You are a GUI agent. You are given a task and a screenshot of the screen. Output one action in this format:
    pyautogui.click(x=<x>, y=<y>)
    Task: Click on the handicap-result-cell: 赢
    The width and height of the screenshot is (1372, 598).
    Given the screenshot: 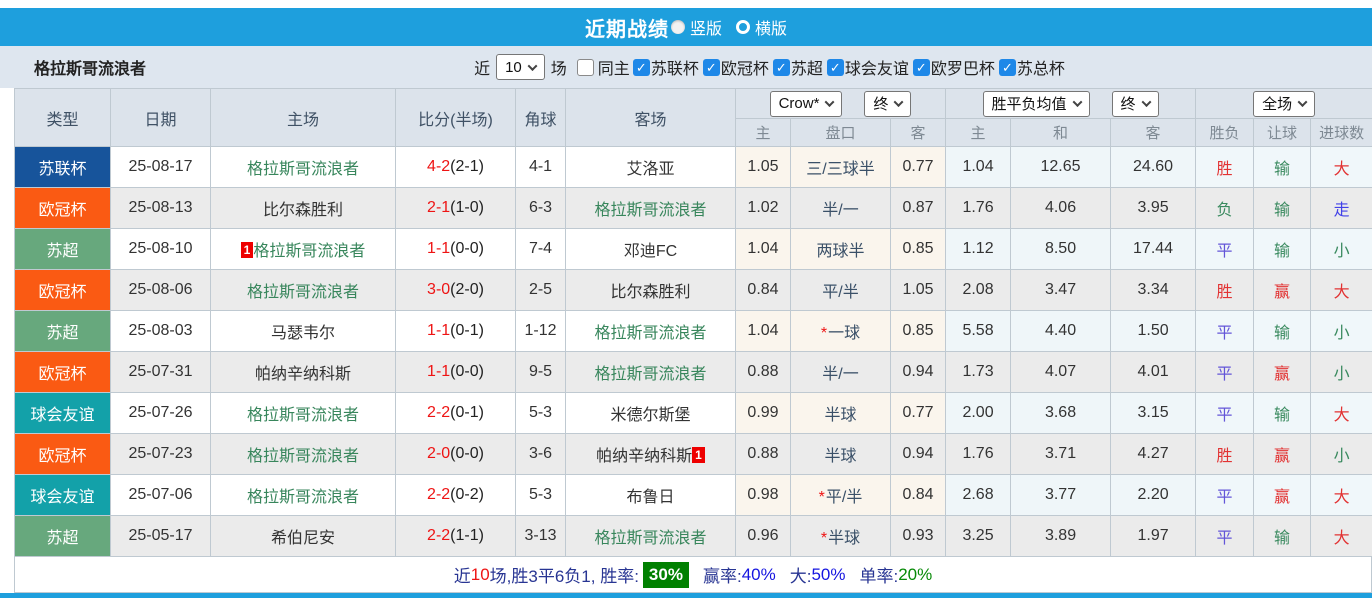 What is the action you would take?
    pyautogui.click(x=1282, y=372)
    